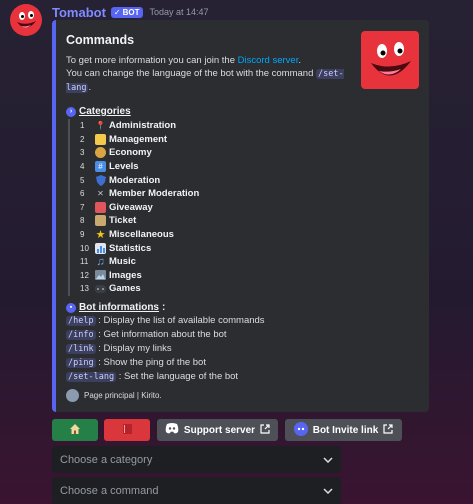 The image size is (473, 504). I want to click on list-item: 7 Giveaway, so click(116, 207).